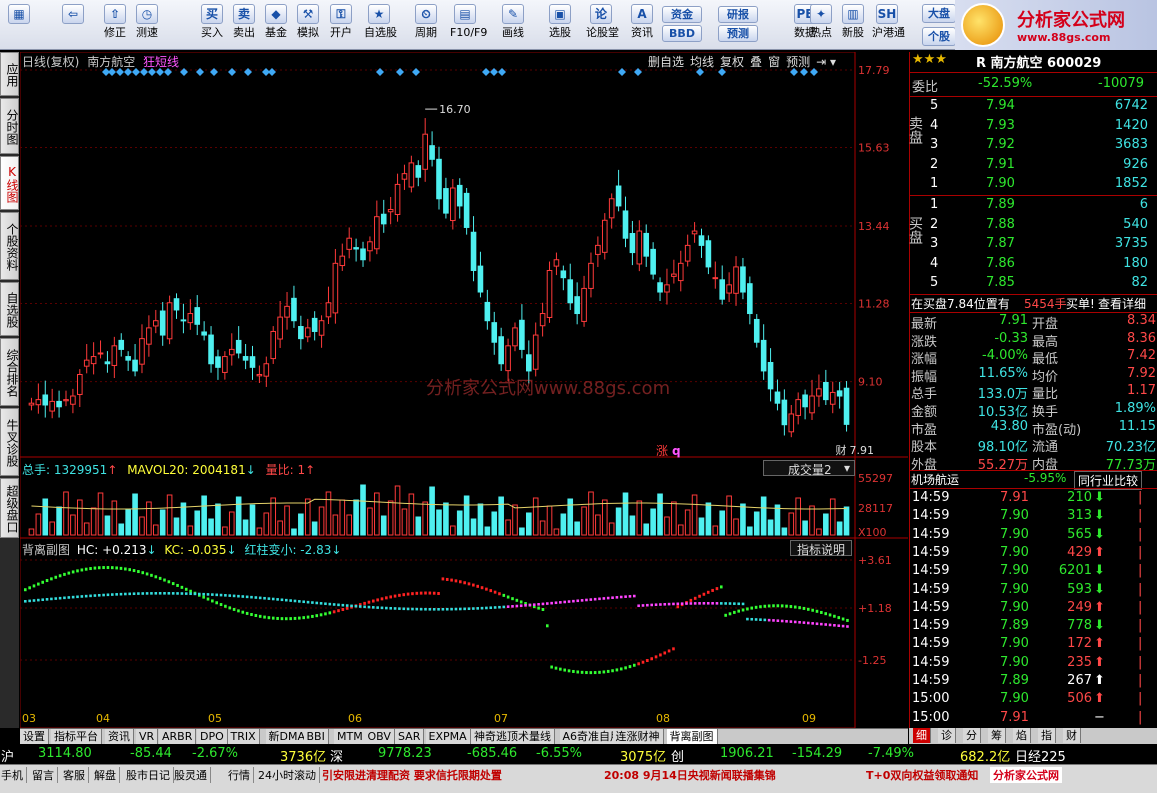 The width and height of the screenshot is (1157, 793). Describe the element at coordinates (192, 775) in the screenshot. I see `status-item-5: 股灵通` at that location.